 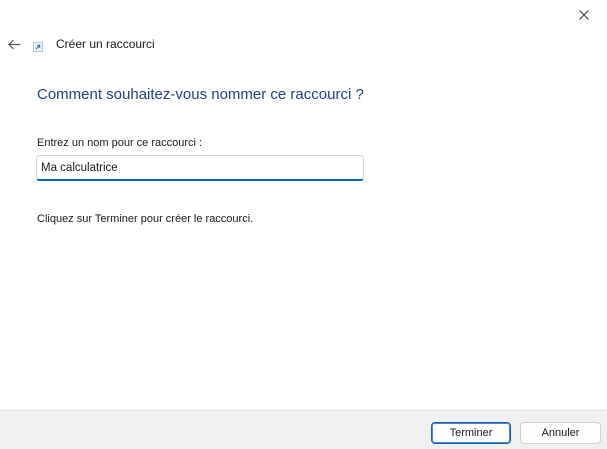 I want to click on shortcut-name-label: Entrez un nom pour ce raccourci :, so click(x=120, y=143).